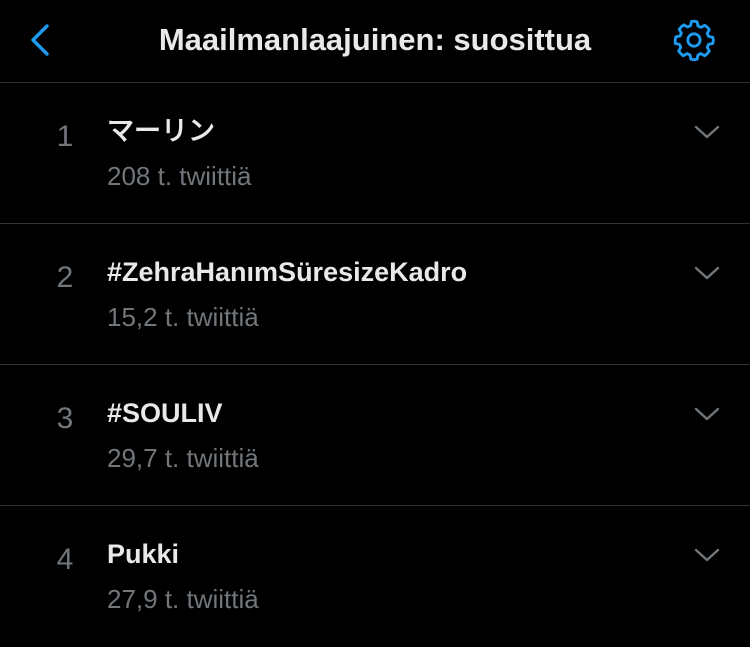  I want to click on trend-rank: 3, so click(65, 418).